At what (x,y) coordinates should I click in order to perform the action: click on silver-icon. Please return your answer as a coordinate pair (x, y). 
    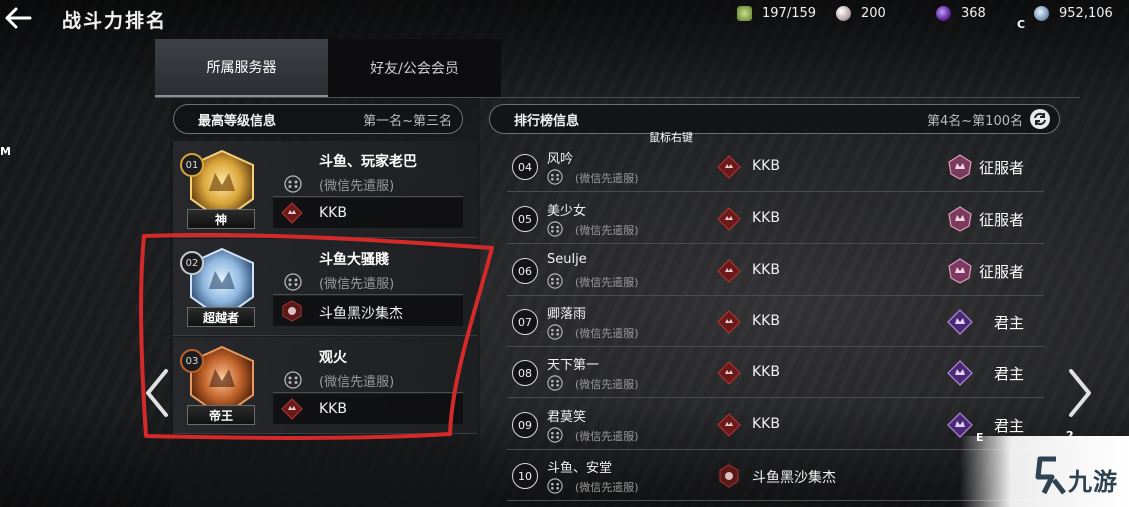
    Looking at the image, I should click on (1041, 13).